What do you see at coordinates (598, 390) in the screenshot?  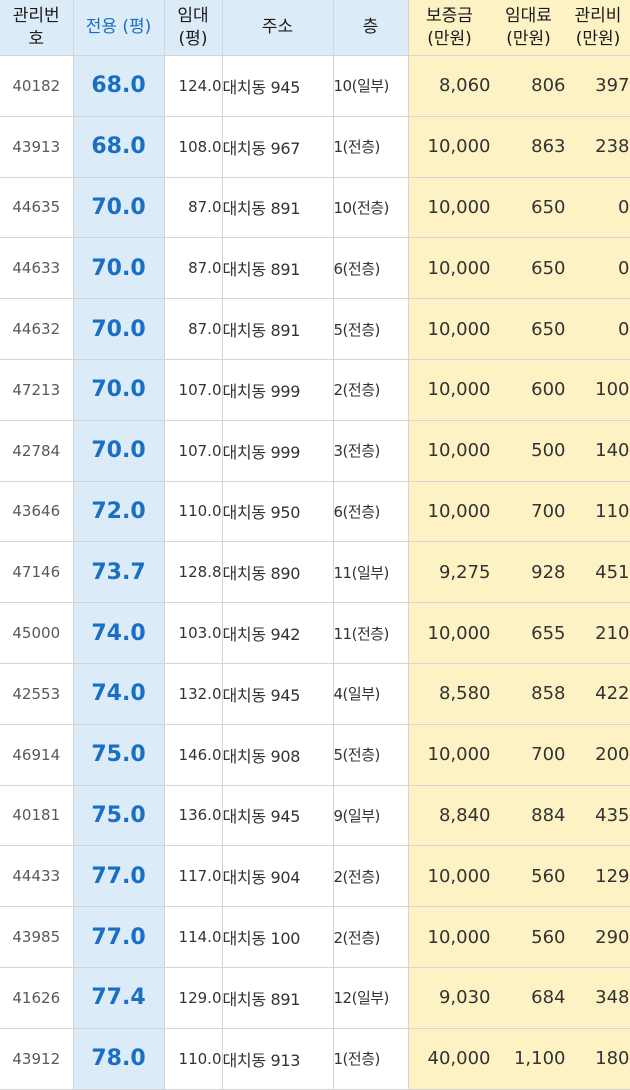 I see `cell-mgmt: 100` at bounding box center [598, 390].